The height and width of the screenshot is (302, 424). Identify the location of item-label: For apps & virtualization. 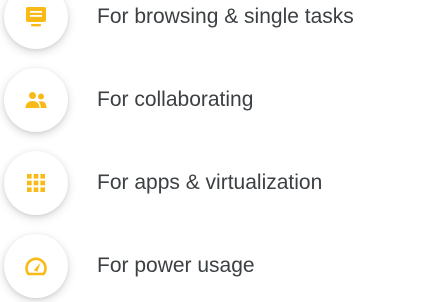
(210, 182).